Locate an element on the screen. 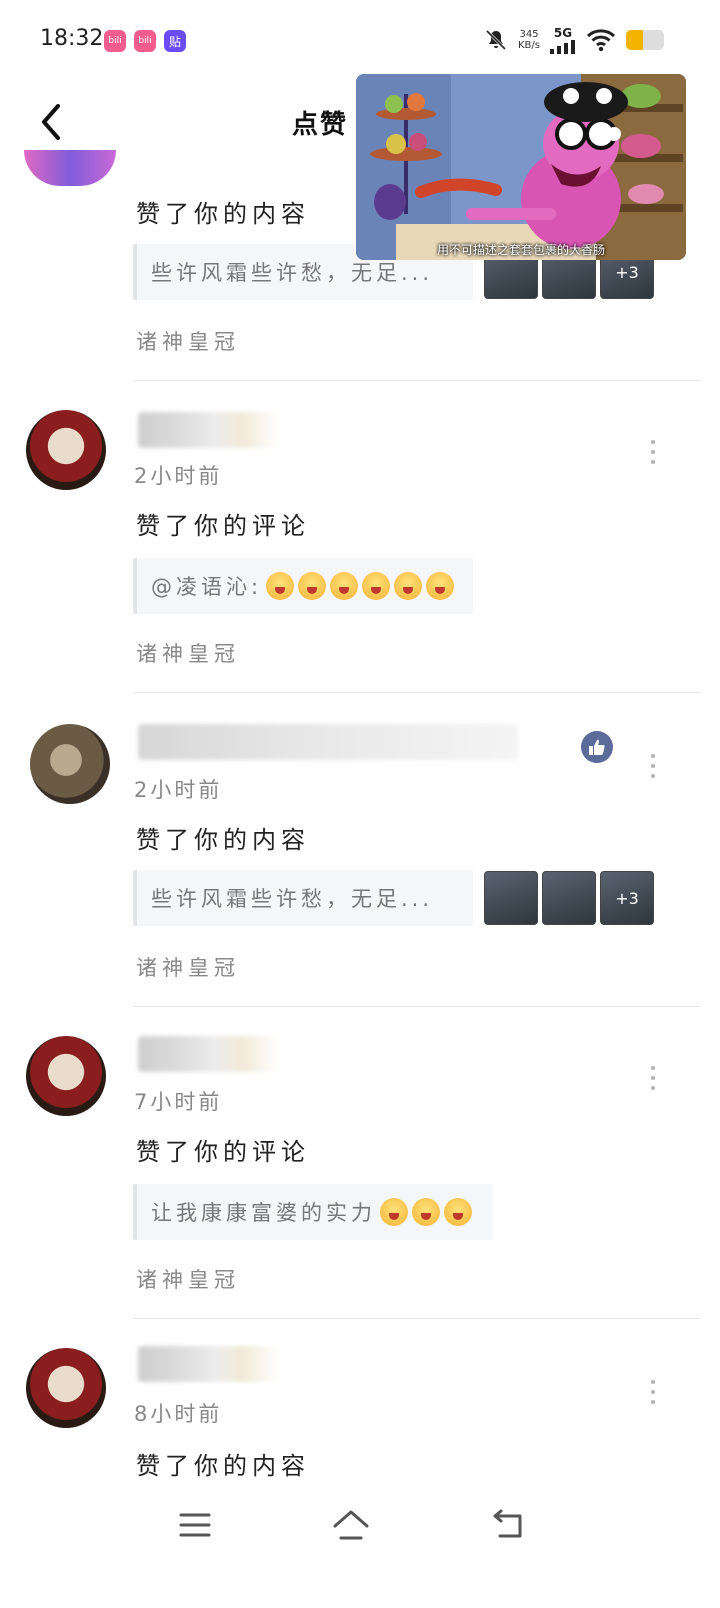 The height and width of the screenshot is (1608, 720). cellular-signal: 5G is located at coordinates (563, 40).